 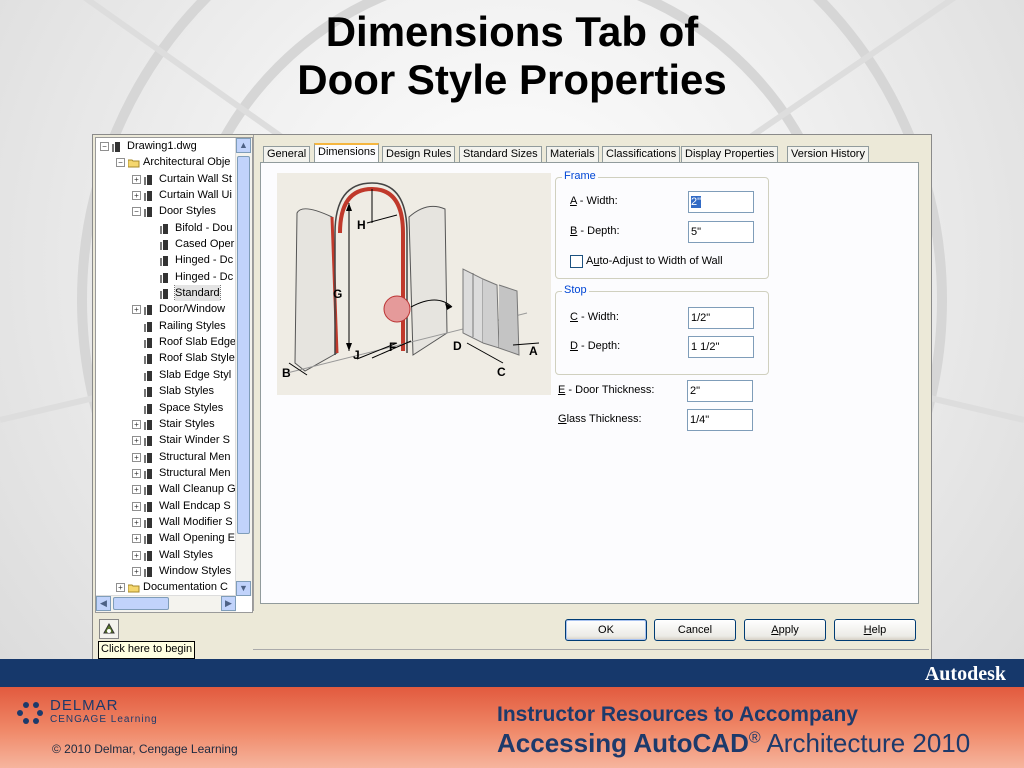 I want to click on tree-item-label: Space Styles, so click(x=191, y=407).